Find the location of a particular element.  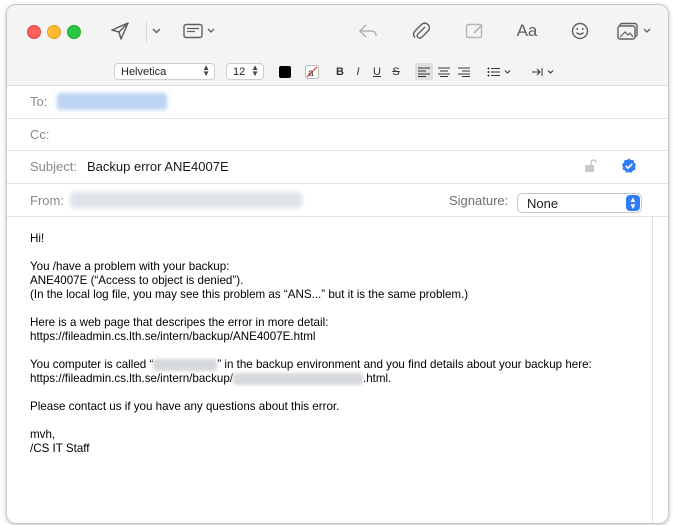

highlight-color-button: a is located at coordinates (312, 71).